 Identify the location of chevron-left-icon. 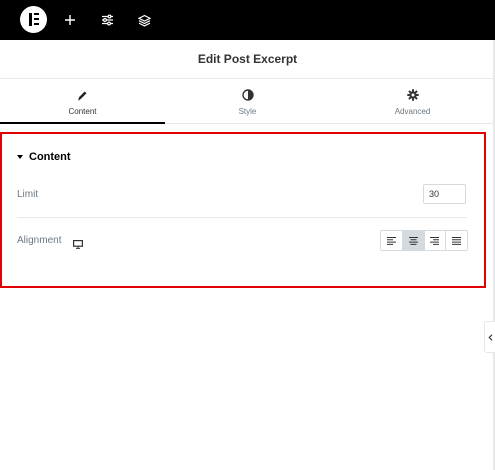
(489, 337).